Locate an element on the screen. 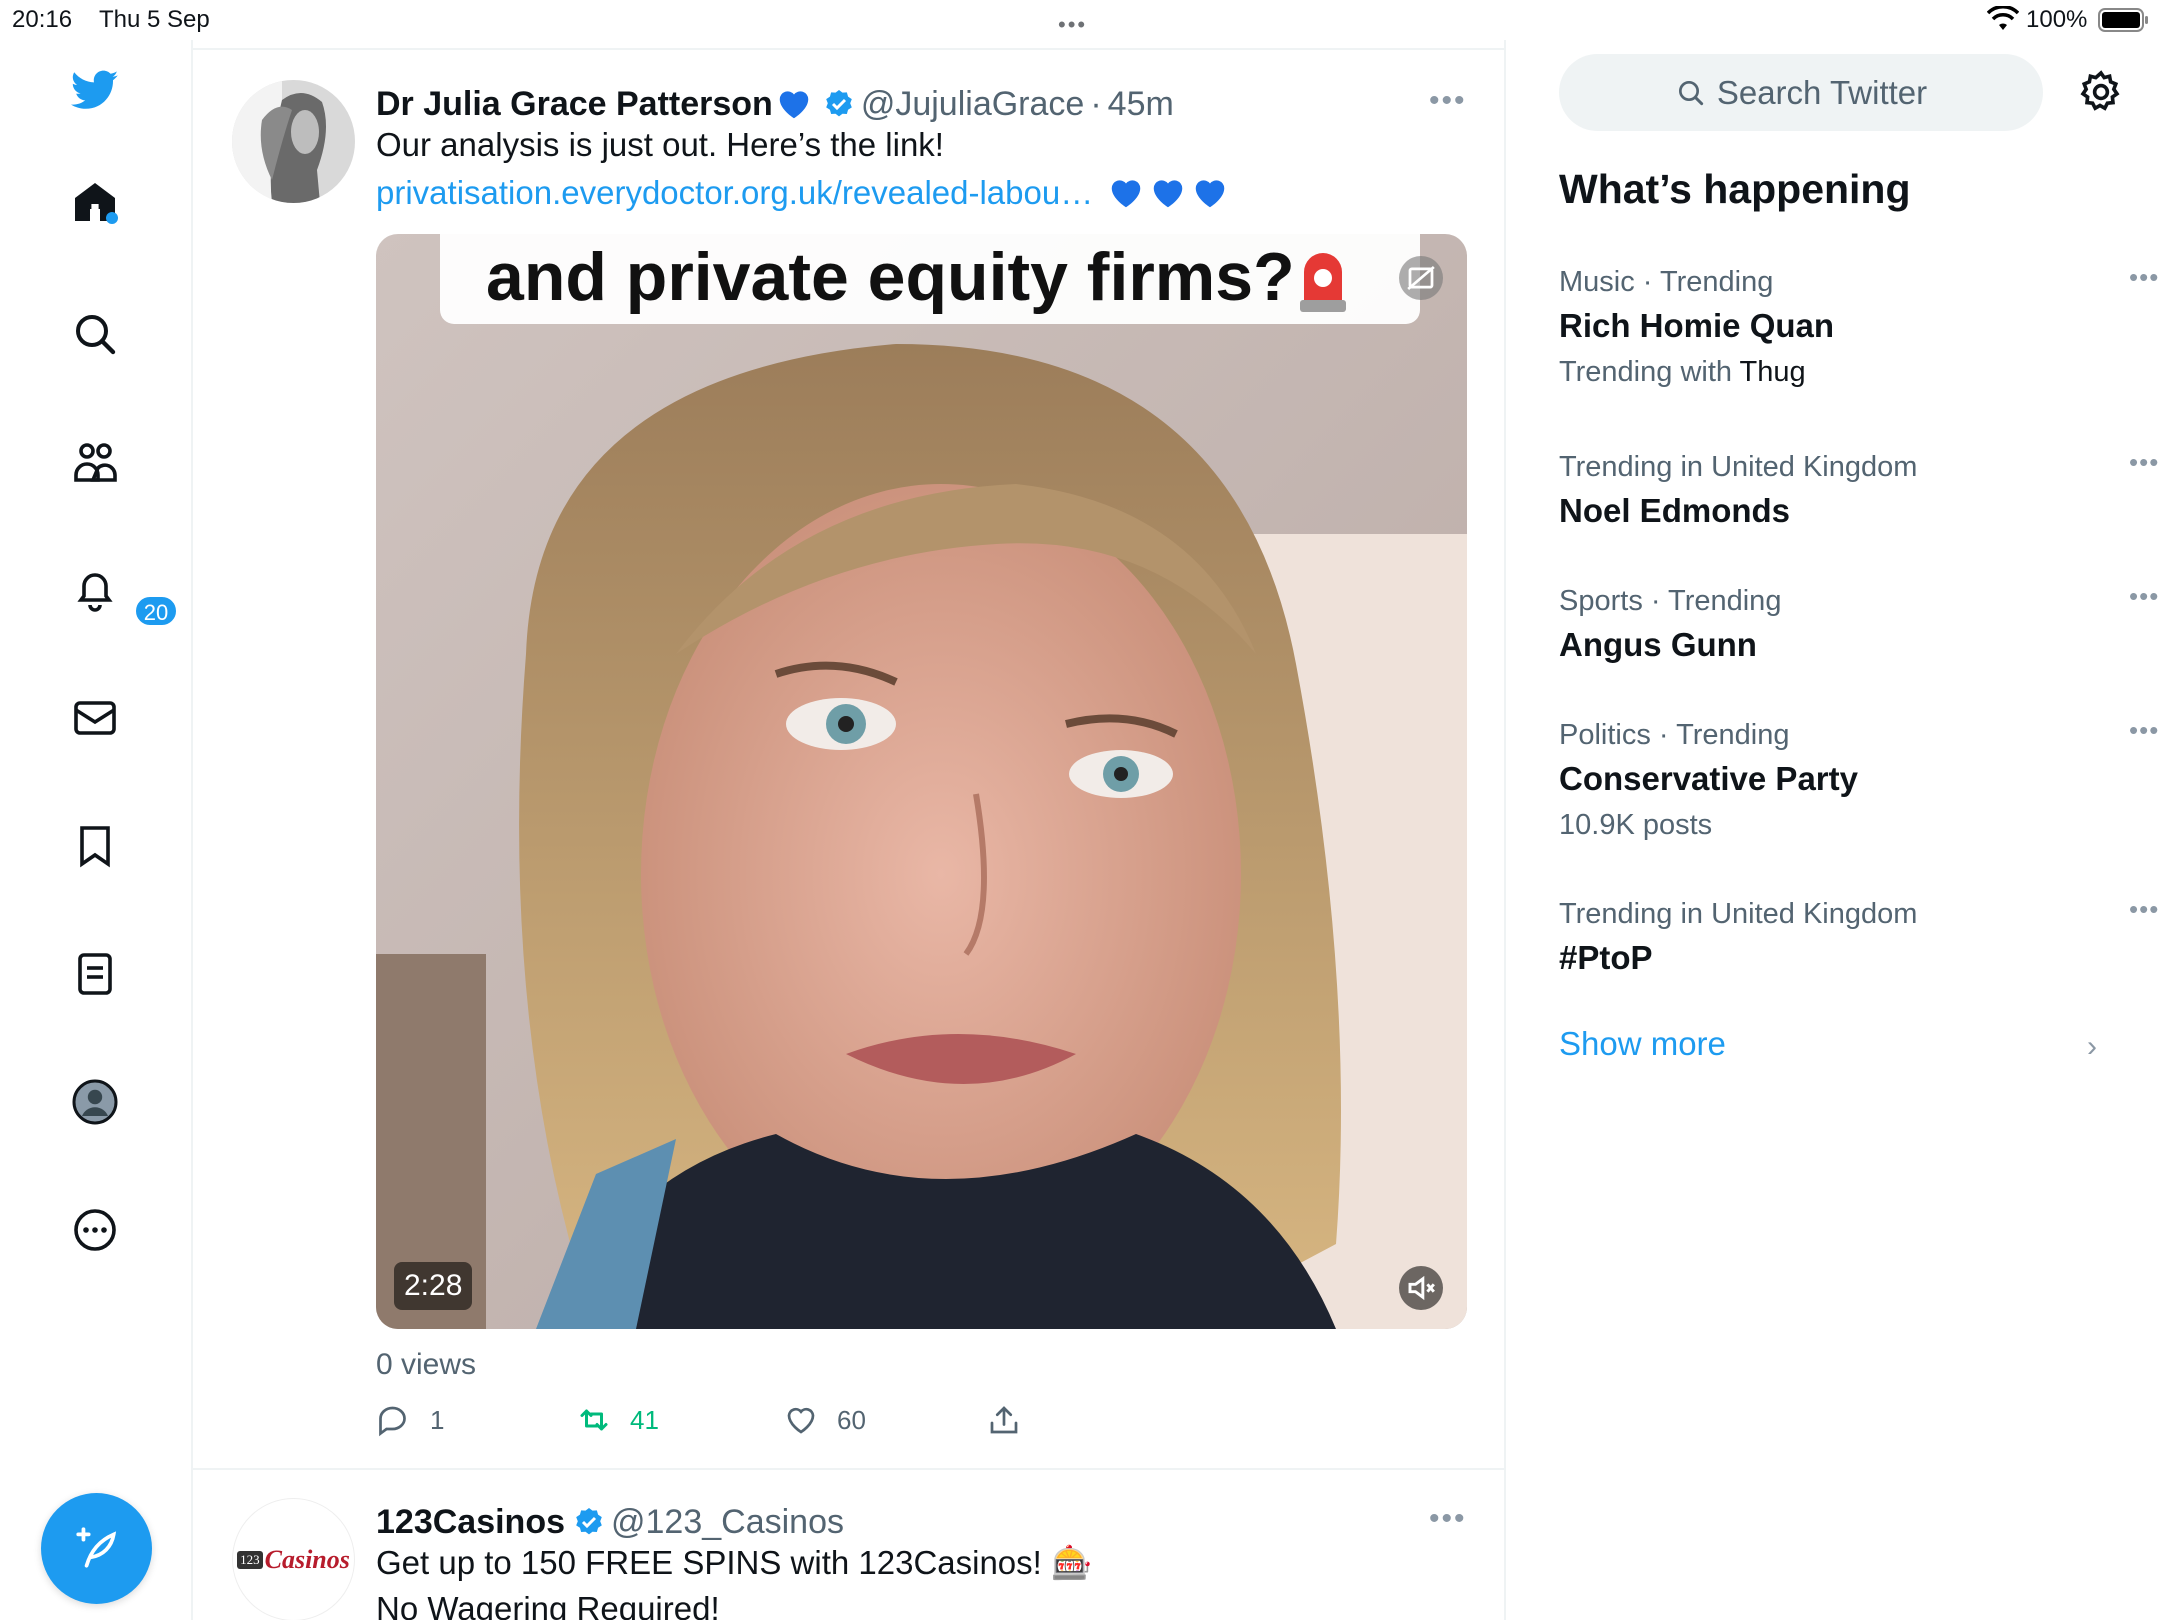  lists-icon is located at coordinates (95, 974).